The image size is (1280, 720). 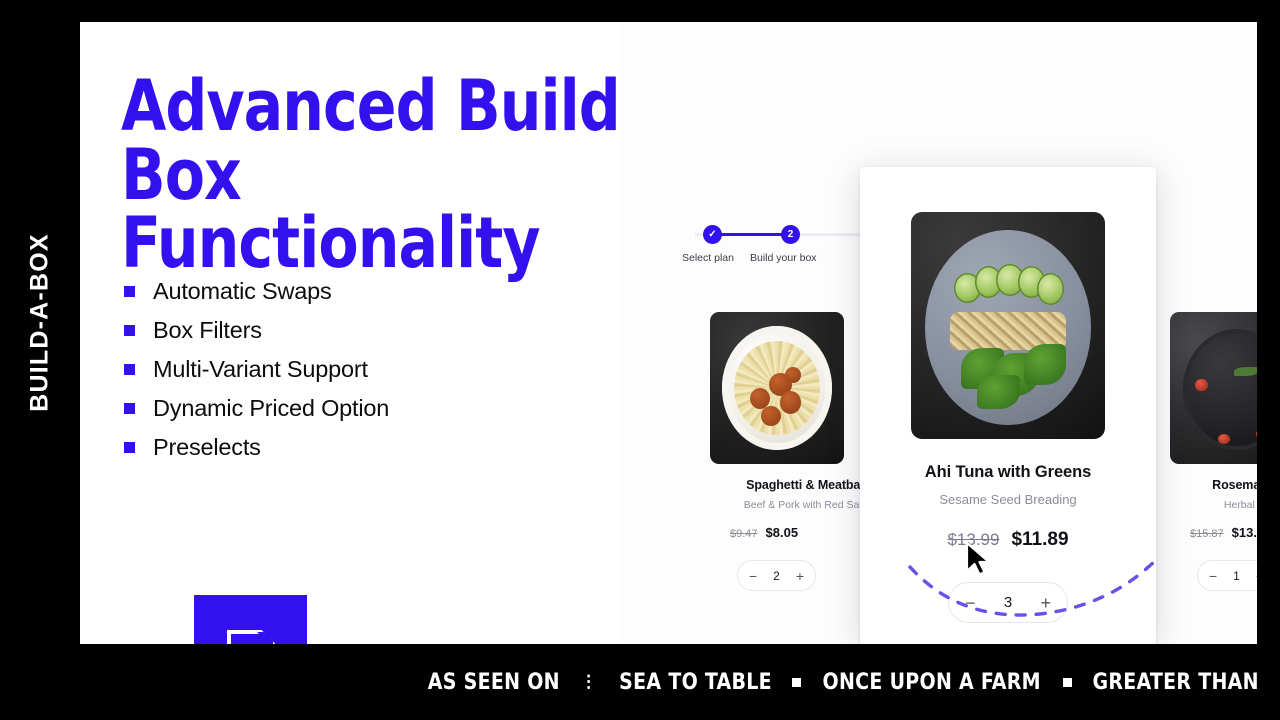 I want to click on quantity-value: 1, so click(x=1236, y=575).